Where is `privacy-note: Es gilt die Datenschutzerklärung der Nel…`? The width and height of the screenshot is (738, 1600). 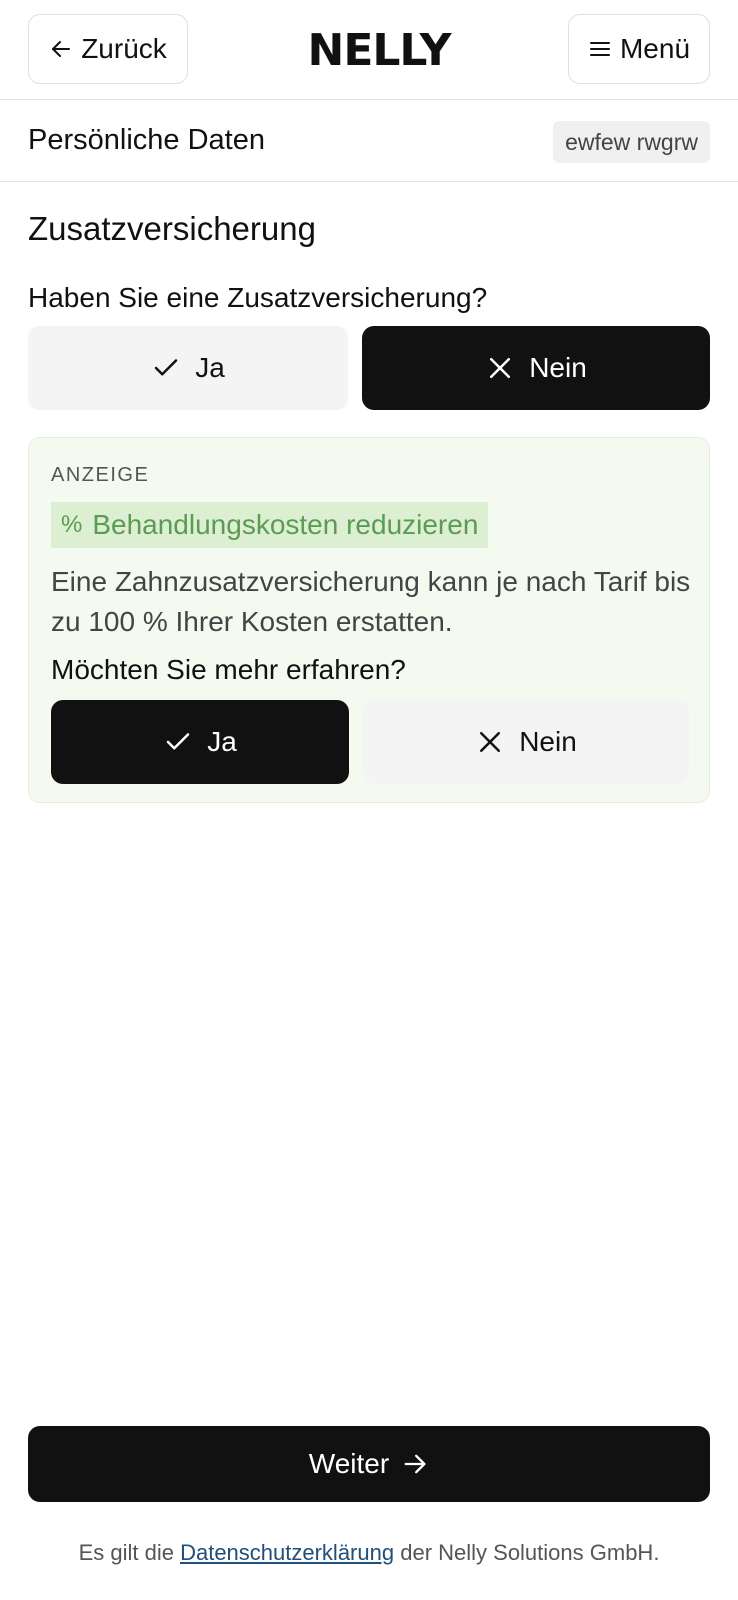
privacy-note: Es gilt die Datenschutzerklärung der Nel… is located at coordinates (369, 1553).